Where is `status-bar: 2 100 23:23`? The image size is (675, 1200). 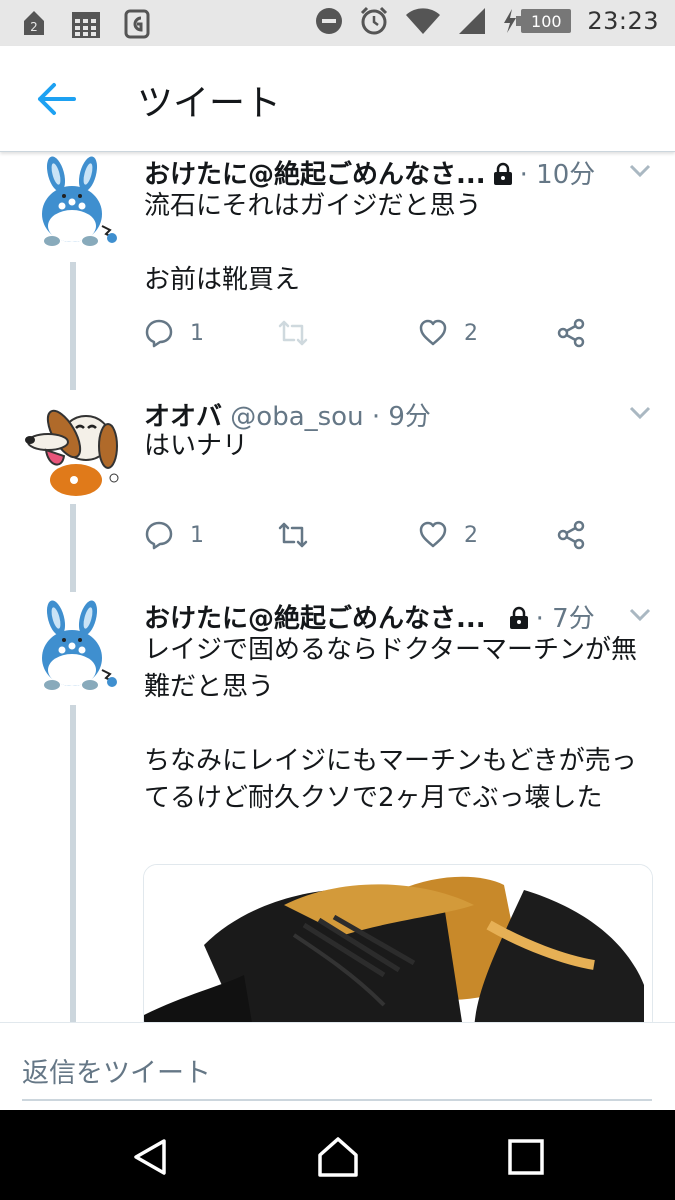 status-bar: 2 100 23:23 is located at coordinates (337, 23).